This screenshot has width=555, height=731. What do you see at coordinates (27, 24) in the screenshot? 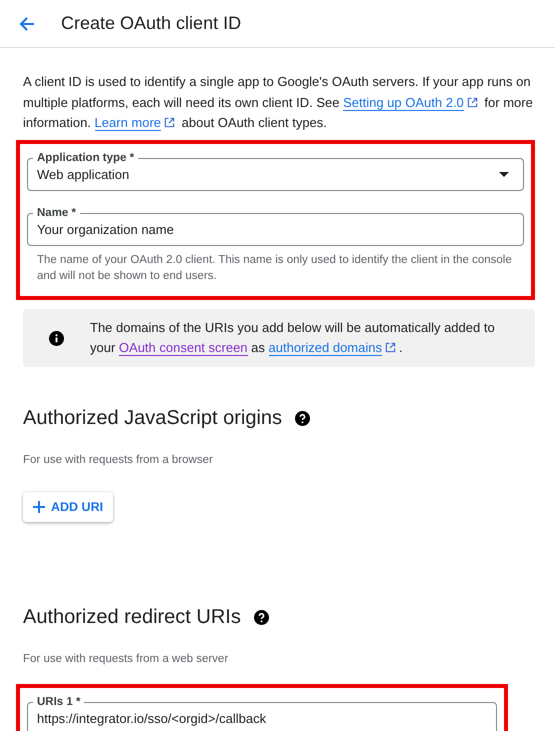
I see `back-arrow-icon` at bounding box center [27, 24].